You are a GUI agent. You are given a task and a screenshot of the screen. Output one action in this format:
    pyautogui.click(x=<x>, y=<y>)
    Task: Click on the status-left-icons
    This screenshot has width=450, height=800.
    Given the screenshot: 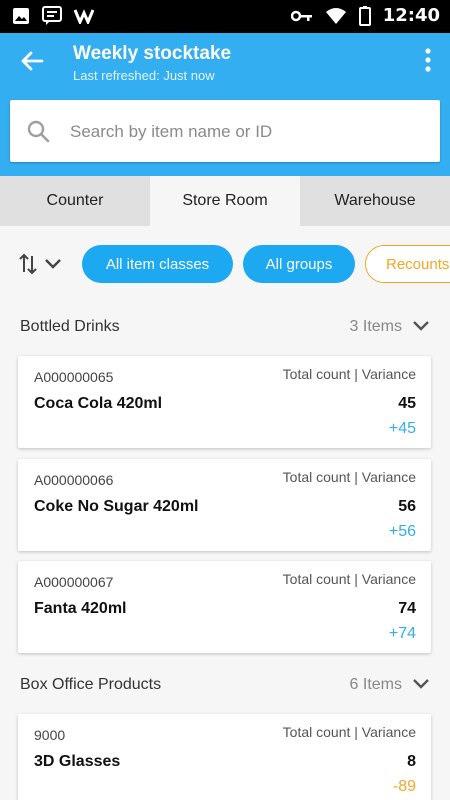 What is the action you would take?
    pyautogui.click(x=53, y=16)
    